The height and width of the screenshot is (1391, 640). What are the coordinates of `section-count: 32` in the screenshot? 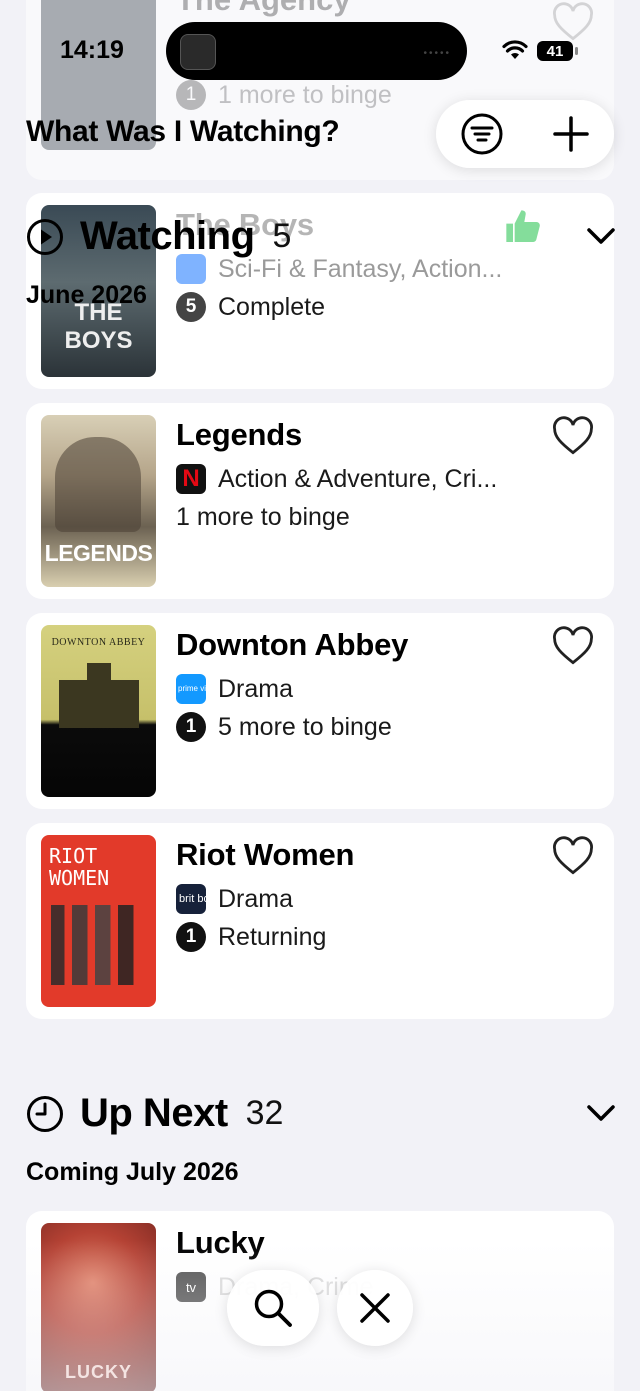 It's located at (264, 1113).